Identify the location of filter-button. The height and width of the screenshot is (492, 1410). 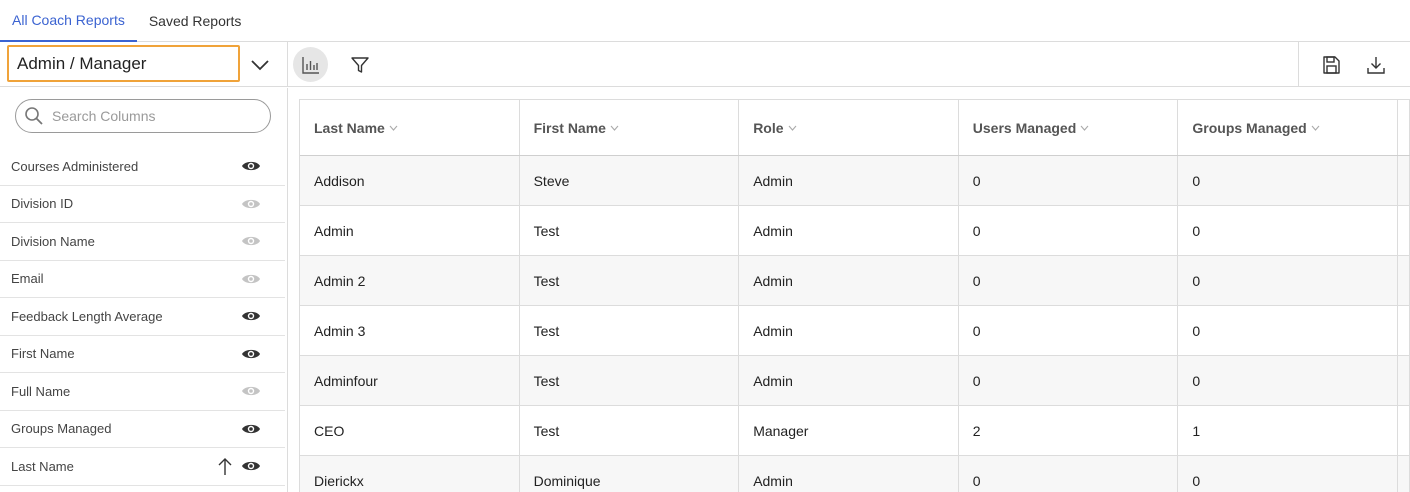
(360, 65).